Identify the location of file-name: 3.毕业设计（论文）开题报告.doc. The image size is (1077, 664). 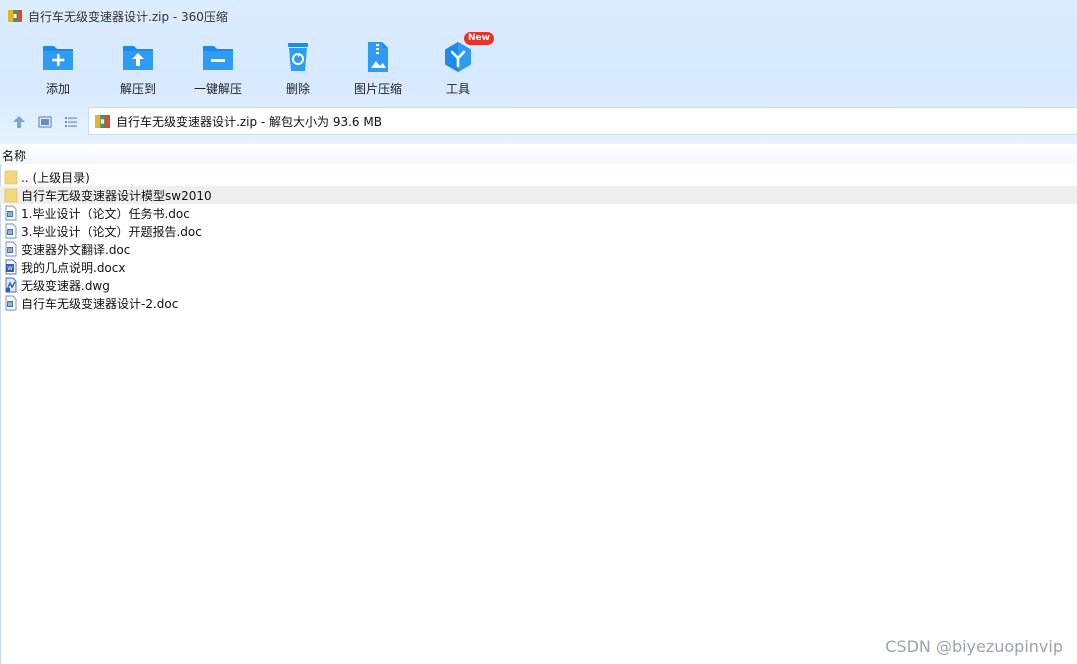
(111, 231).